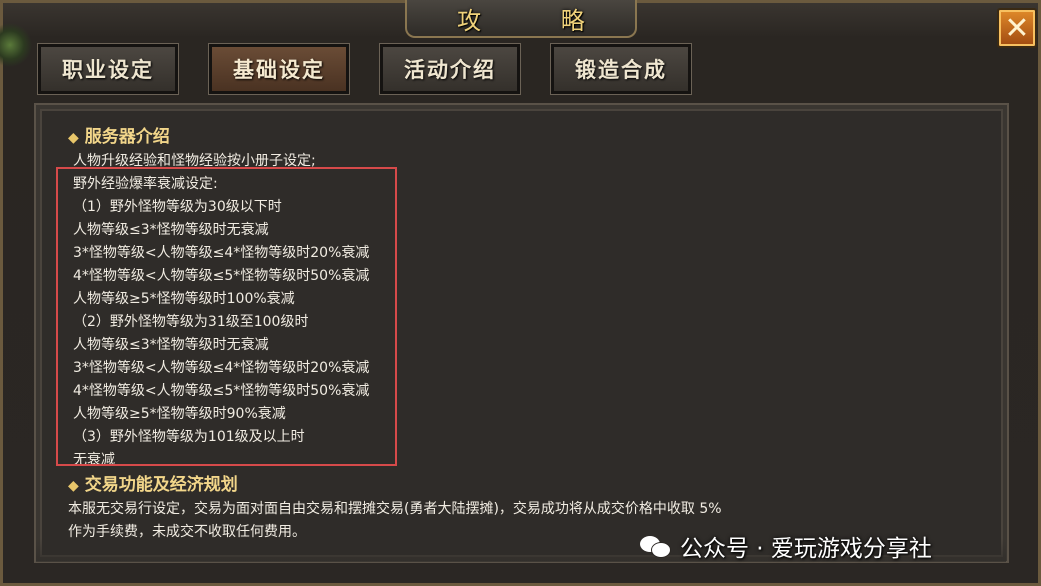 This screenshot has width=1041, height=586. Describe the element at coordinates (621, 69) in the screenshot. I see `tab-forging: 锻造合成` at that location.